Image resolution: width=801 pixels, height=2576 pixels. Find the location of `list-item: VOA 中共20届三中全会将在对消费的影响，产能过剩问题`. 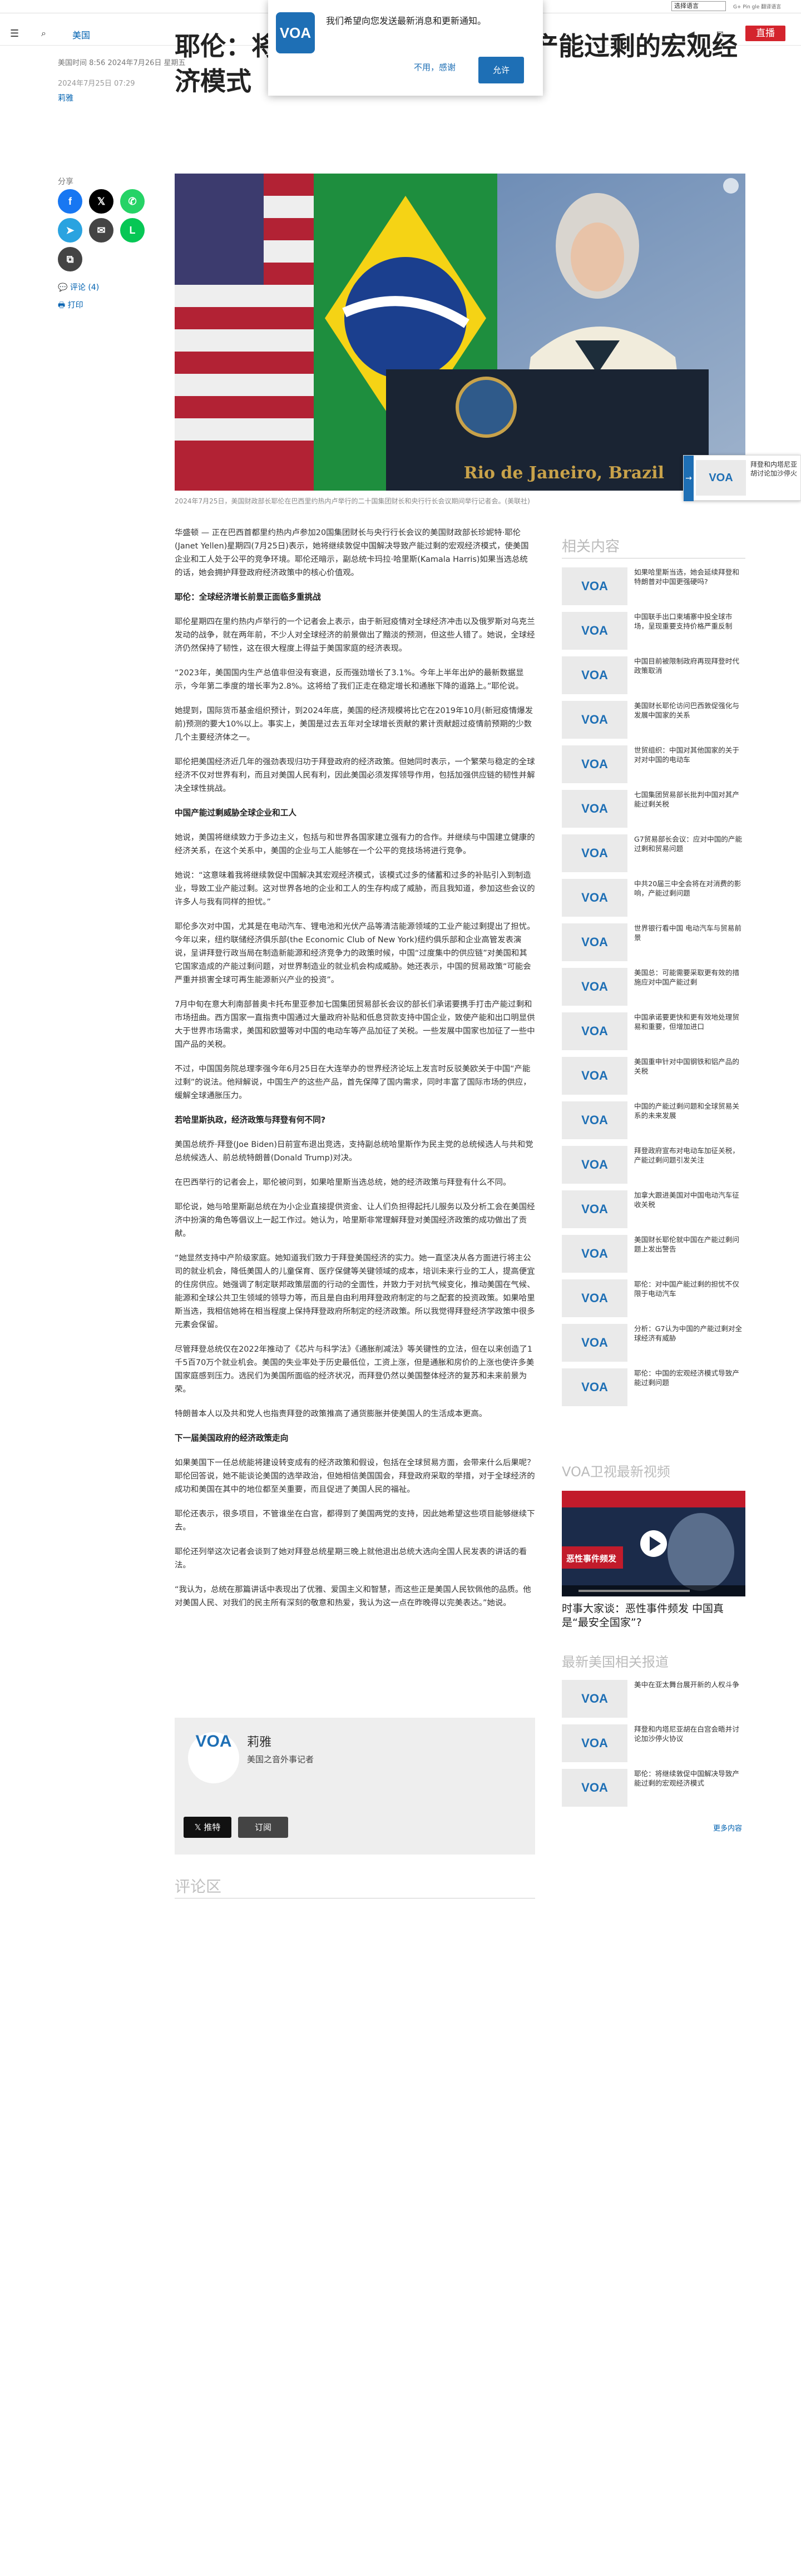

list-item: VOA 中共20届三中全会将在对消费的影响，产能过剩问题 is located at coordinates (654, 901).